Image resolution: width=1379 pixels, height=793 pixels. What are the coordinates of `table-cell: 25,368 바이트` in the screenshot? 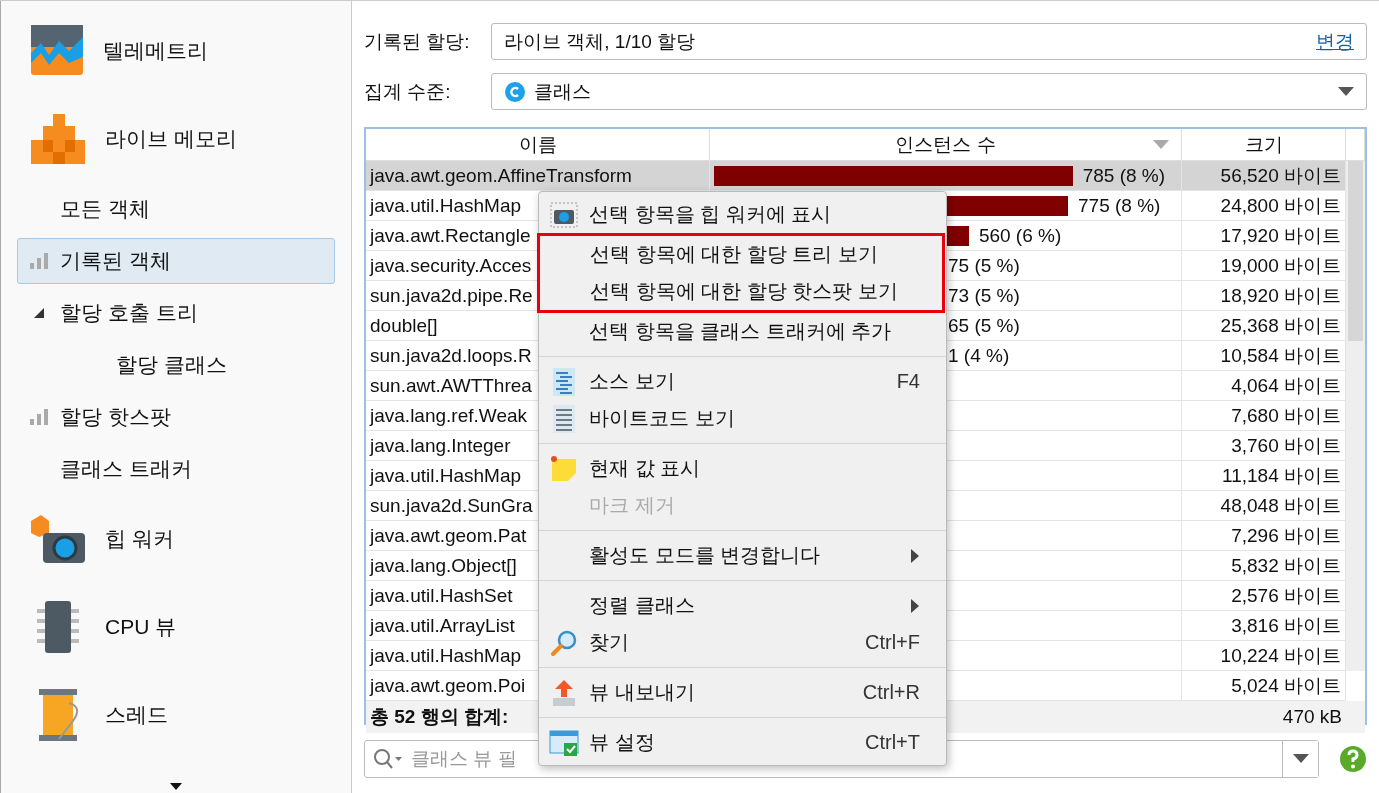 It's located at (1264, 326).